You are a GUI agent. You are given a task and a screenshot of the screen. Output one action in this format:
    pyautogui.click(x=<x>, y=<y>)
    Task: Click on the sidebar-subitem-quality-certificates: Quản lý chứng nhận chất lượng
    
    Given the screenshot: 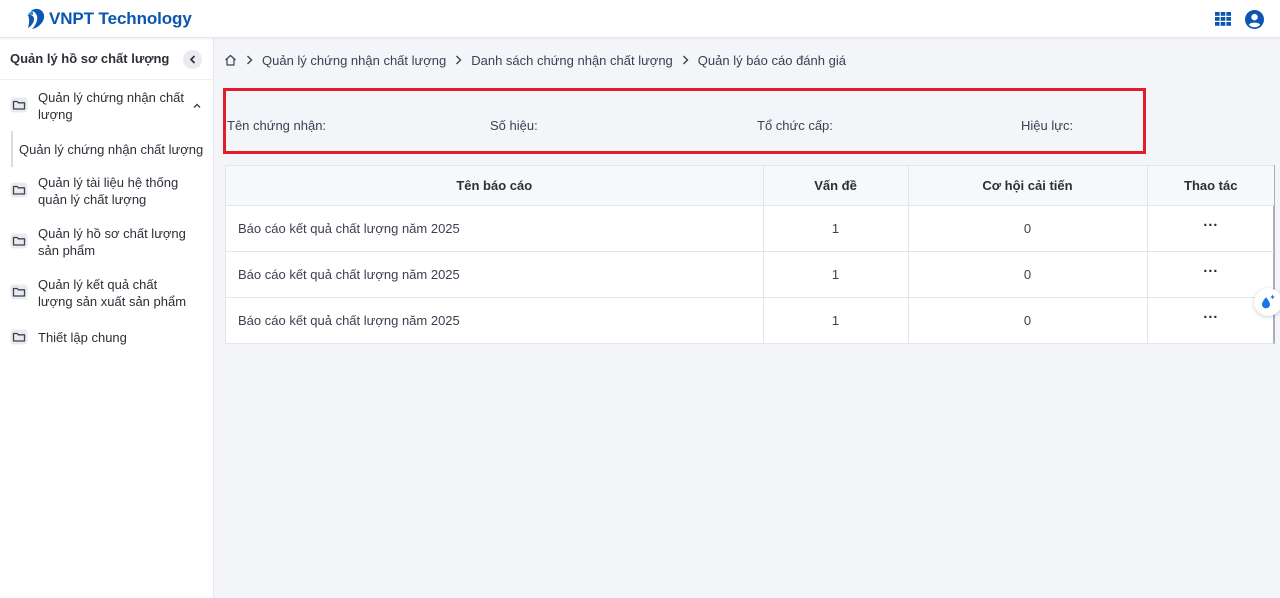 What is the action you would take?
    pyautogui.click(x=112, y=149)
    